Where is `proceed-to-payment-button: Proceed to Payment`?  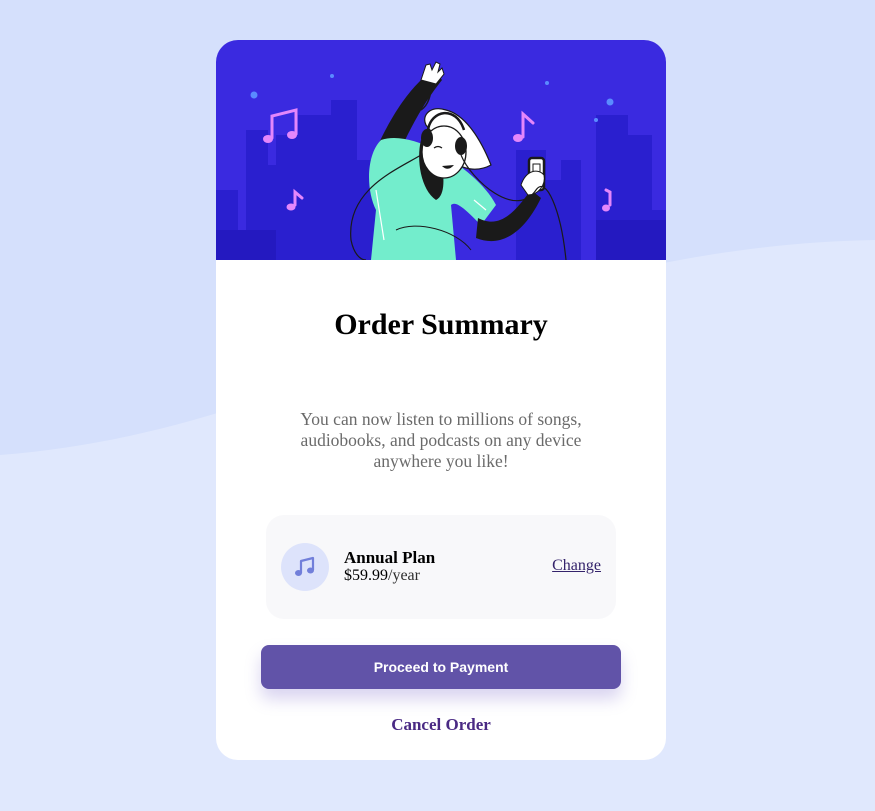 proceed-to-payment-button: Proceed to Payment is located at coordinates (441, 667).